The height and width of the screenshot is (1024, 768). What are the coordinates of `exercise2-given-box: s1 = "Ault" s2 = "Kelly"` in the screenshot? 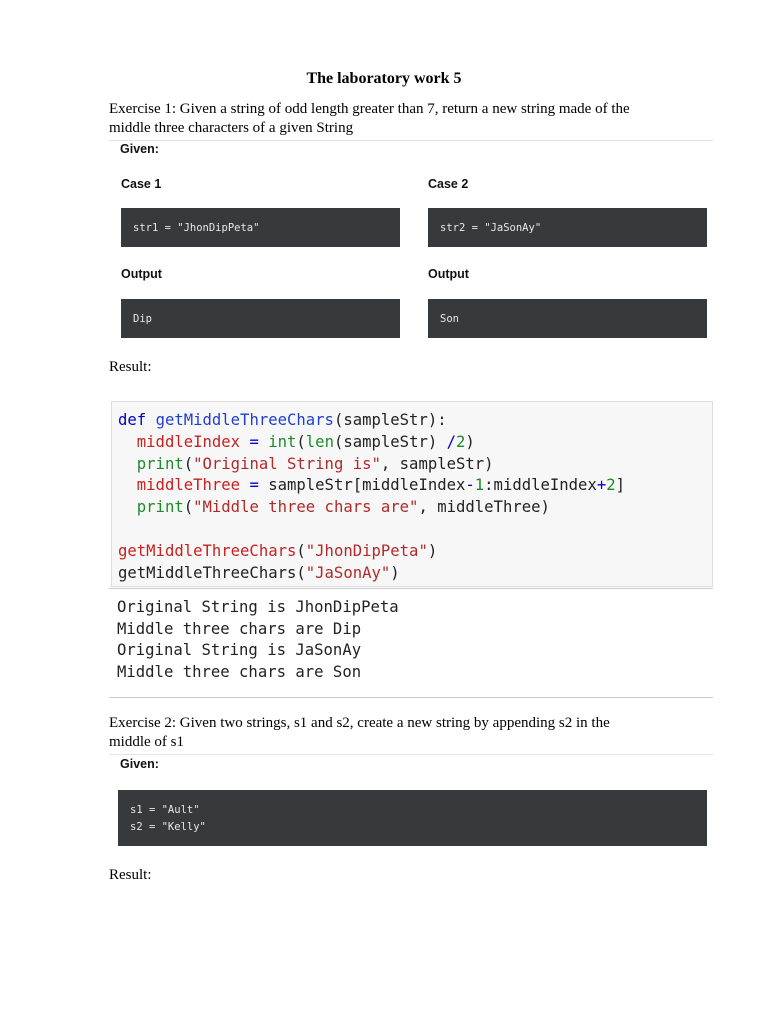 It's located at (412, 818).